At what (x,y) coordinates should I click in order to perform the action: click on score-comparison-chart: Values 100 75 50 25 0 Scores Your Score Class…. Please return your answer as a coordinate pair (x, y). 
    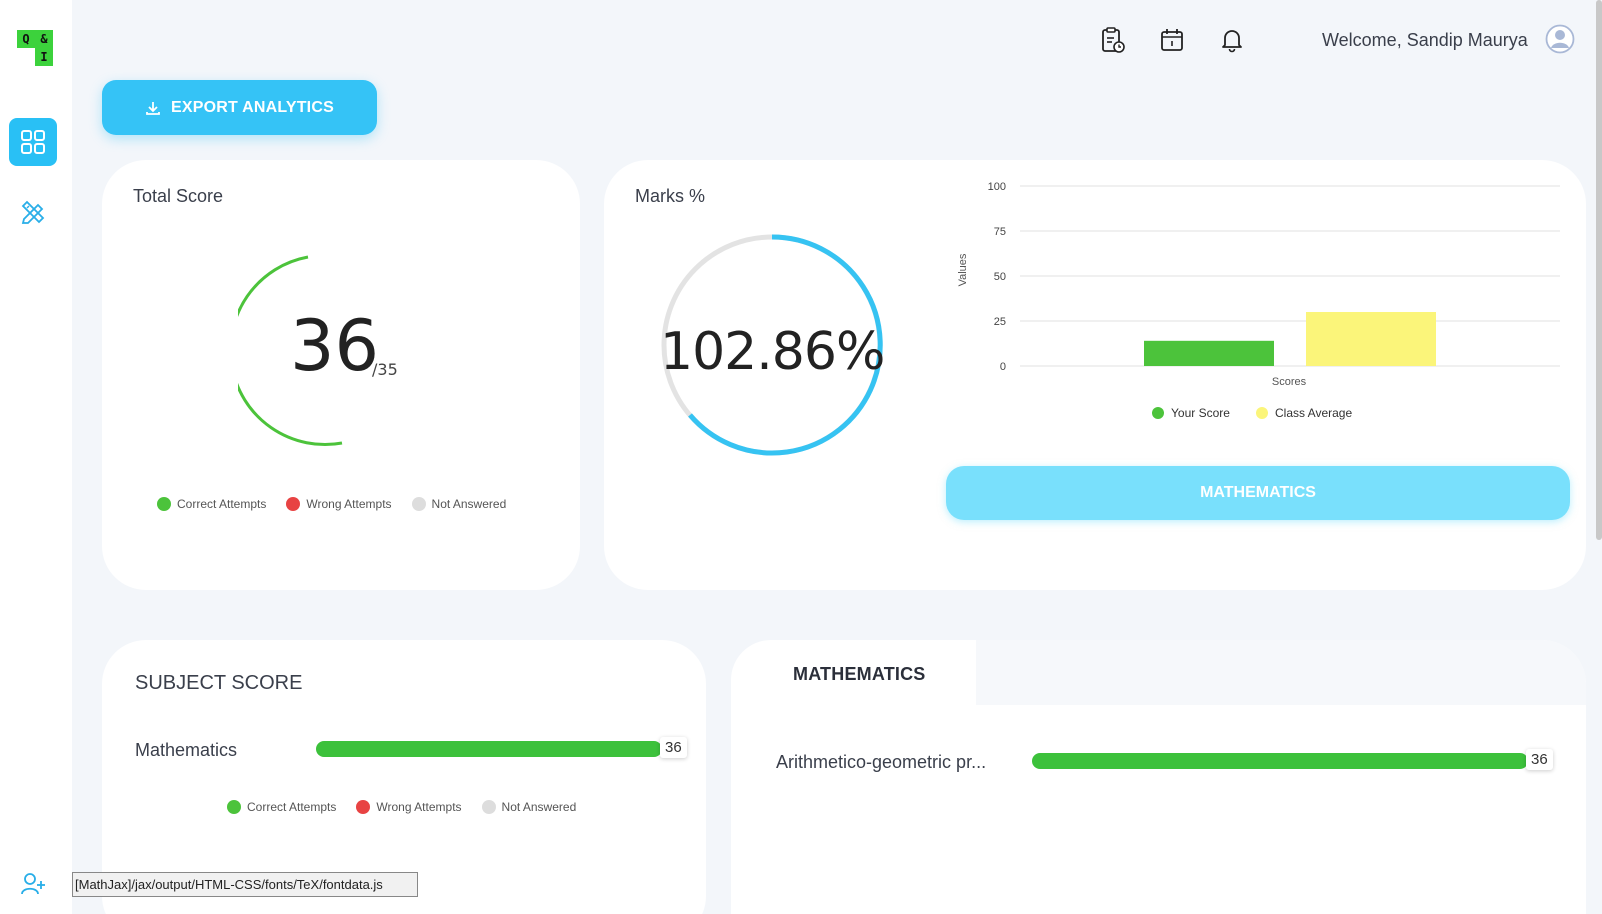
    Looking at the image, I should click on (1258, 300).